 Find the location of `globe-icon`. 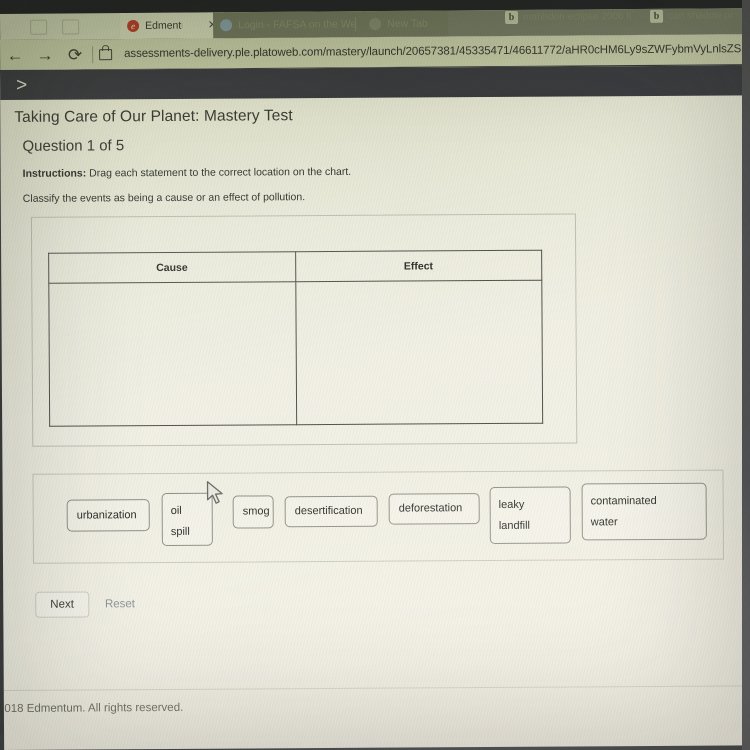

globe-icon is located at coordinates (226, 25).